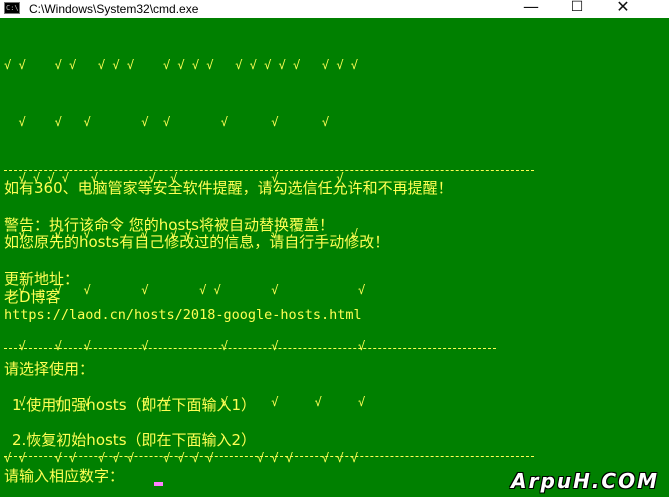 The height and width of the screenshot is (497, 669). Describe the element at coordinates (185, 345) in the screenshot. I see `banner-row: √ √ √ √ √ √ √` at that location.